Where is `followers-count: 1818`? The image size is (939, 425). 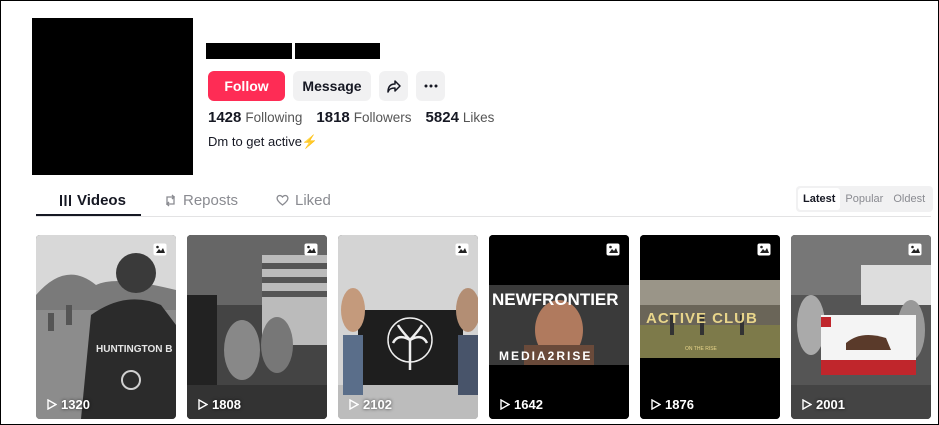
followers-count: 1818 is located at coordinates (333, 117).